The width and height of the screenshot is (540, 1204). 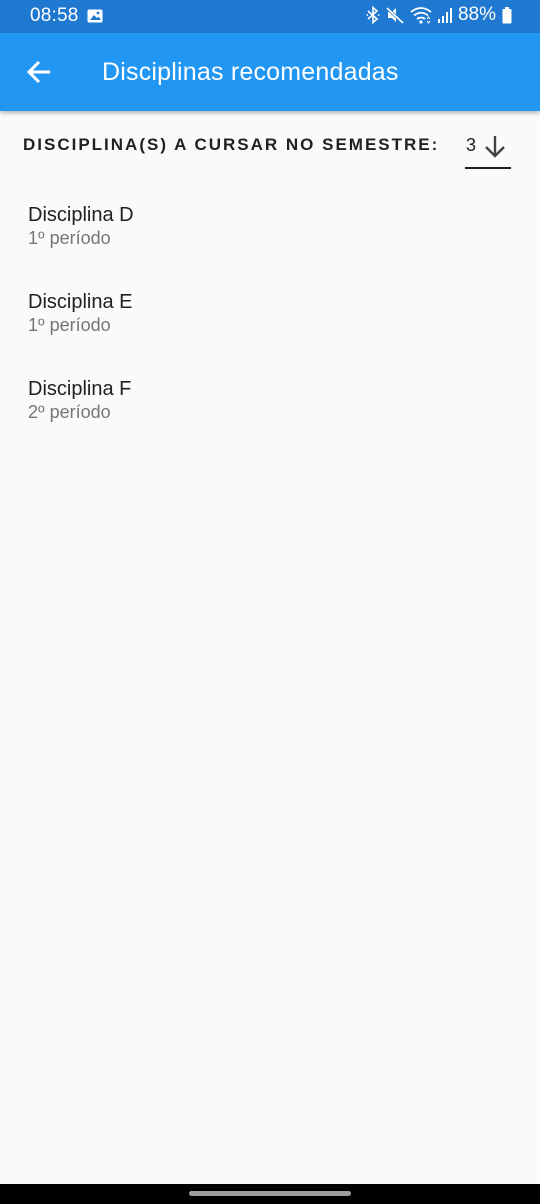 What do you see at coordinates (394, 15) in the screenshot?
I see `mute-icon` at bounding box center [394, 15].